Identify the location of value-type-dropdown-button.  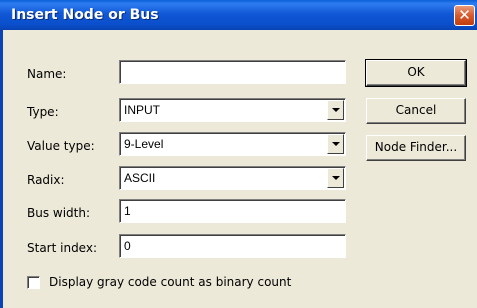
(335, 144).